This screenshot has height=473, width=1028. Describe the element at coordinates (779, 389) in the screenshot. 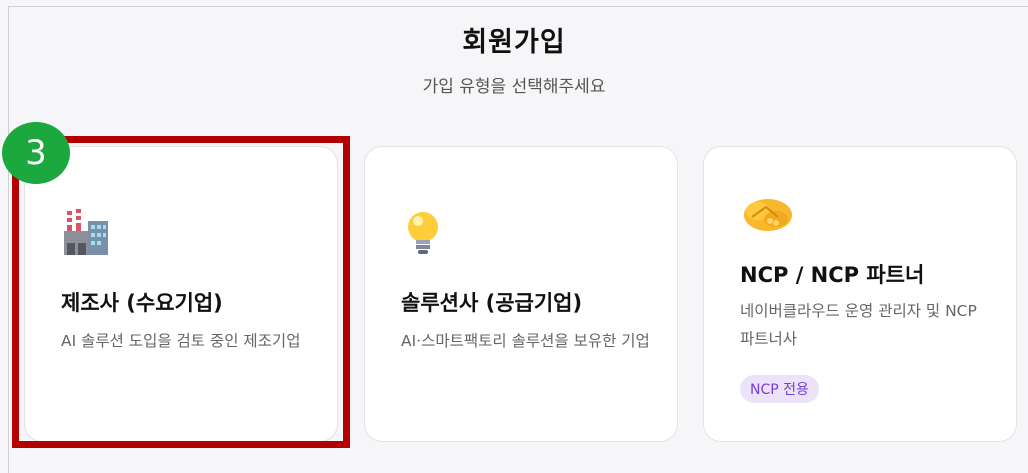

I see `ncp-only-badge: NCP 전용` at that location.